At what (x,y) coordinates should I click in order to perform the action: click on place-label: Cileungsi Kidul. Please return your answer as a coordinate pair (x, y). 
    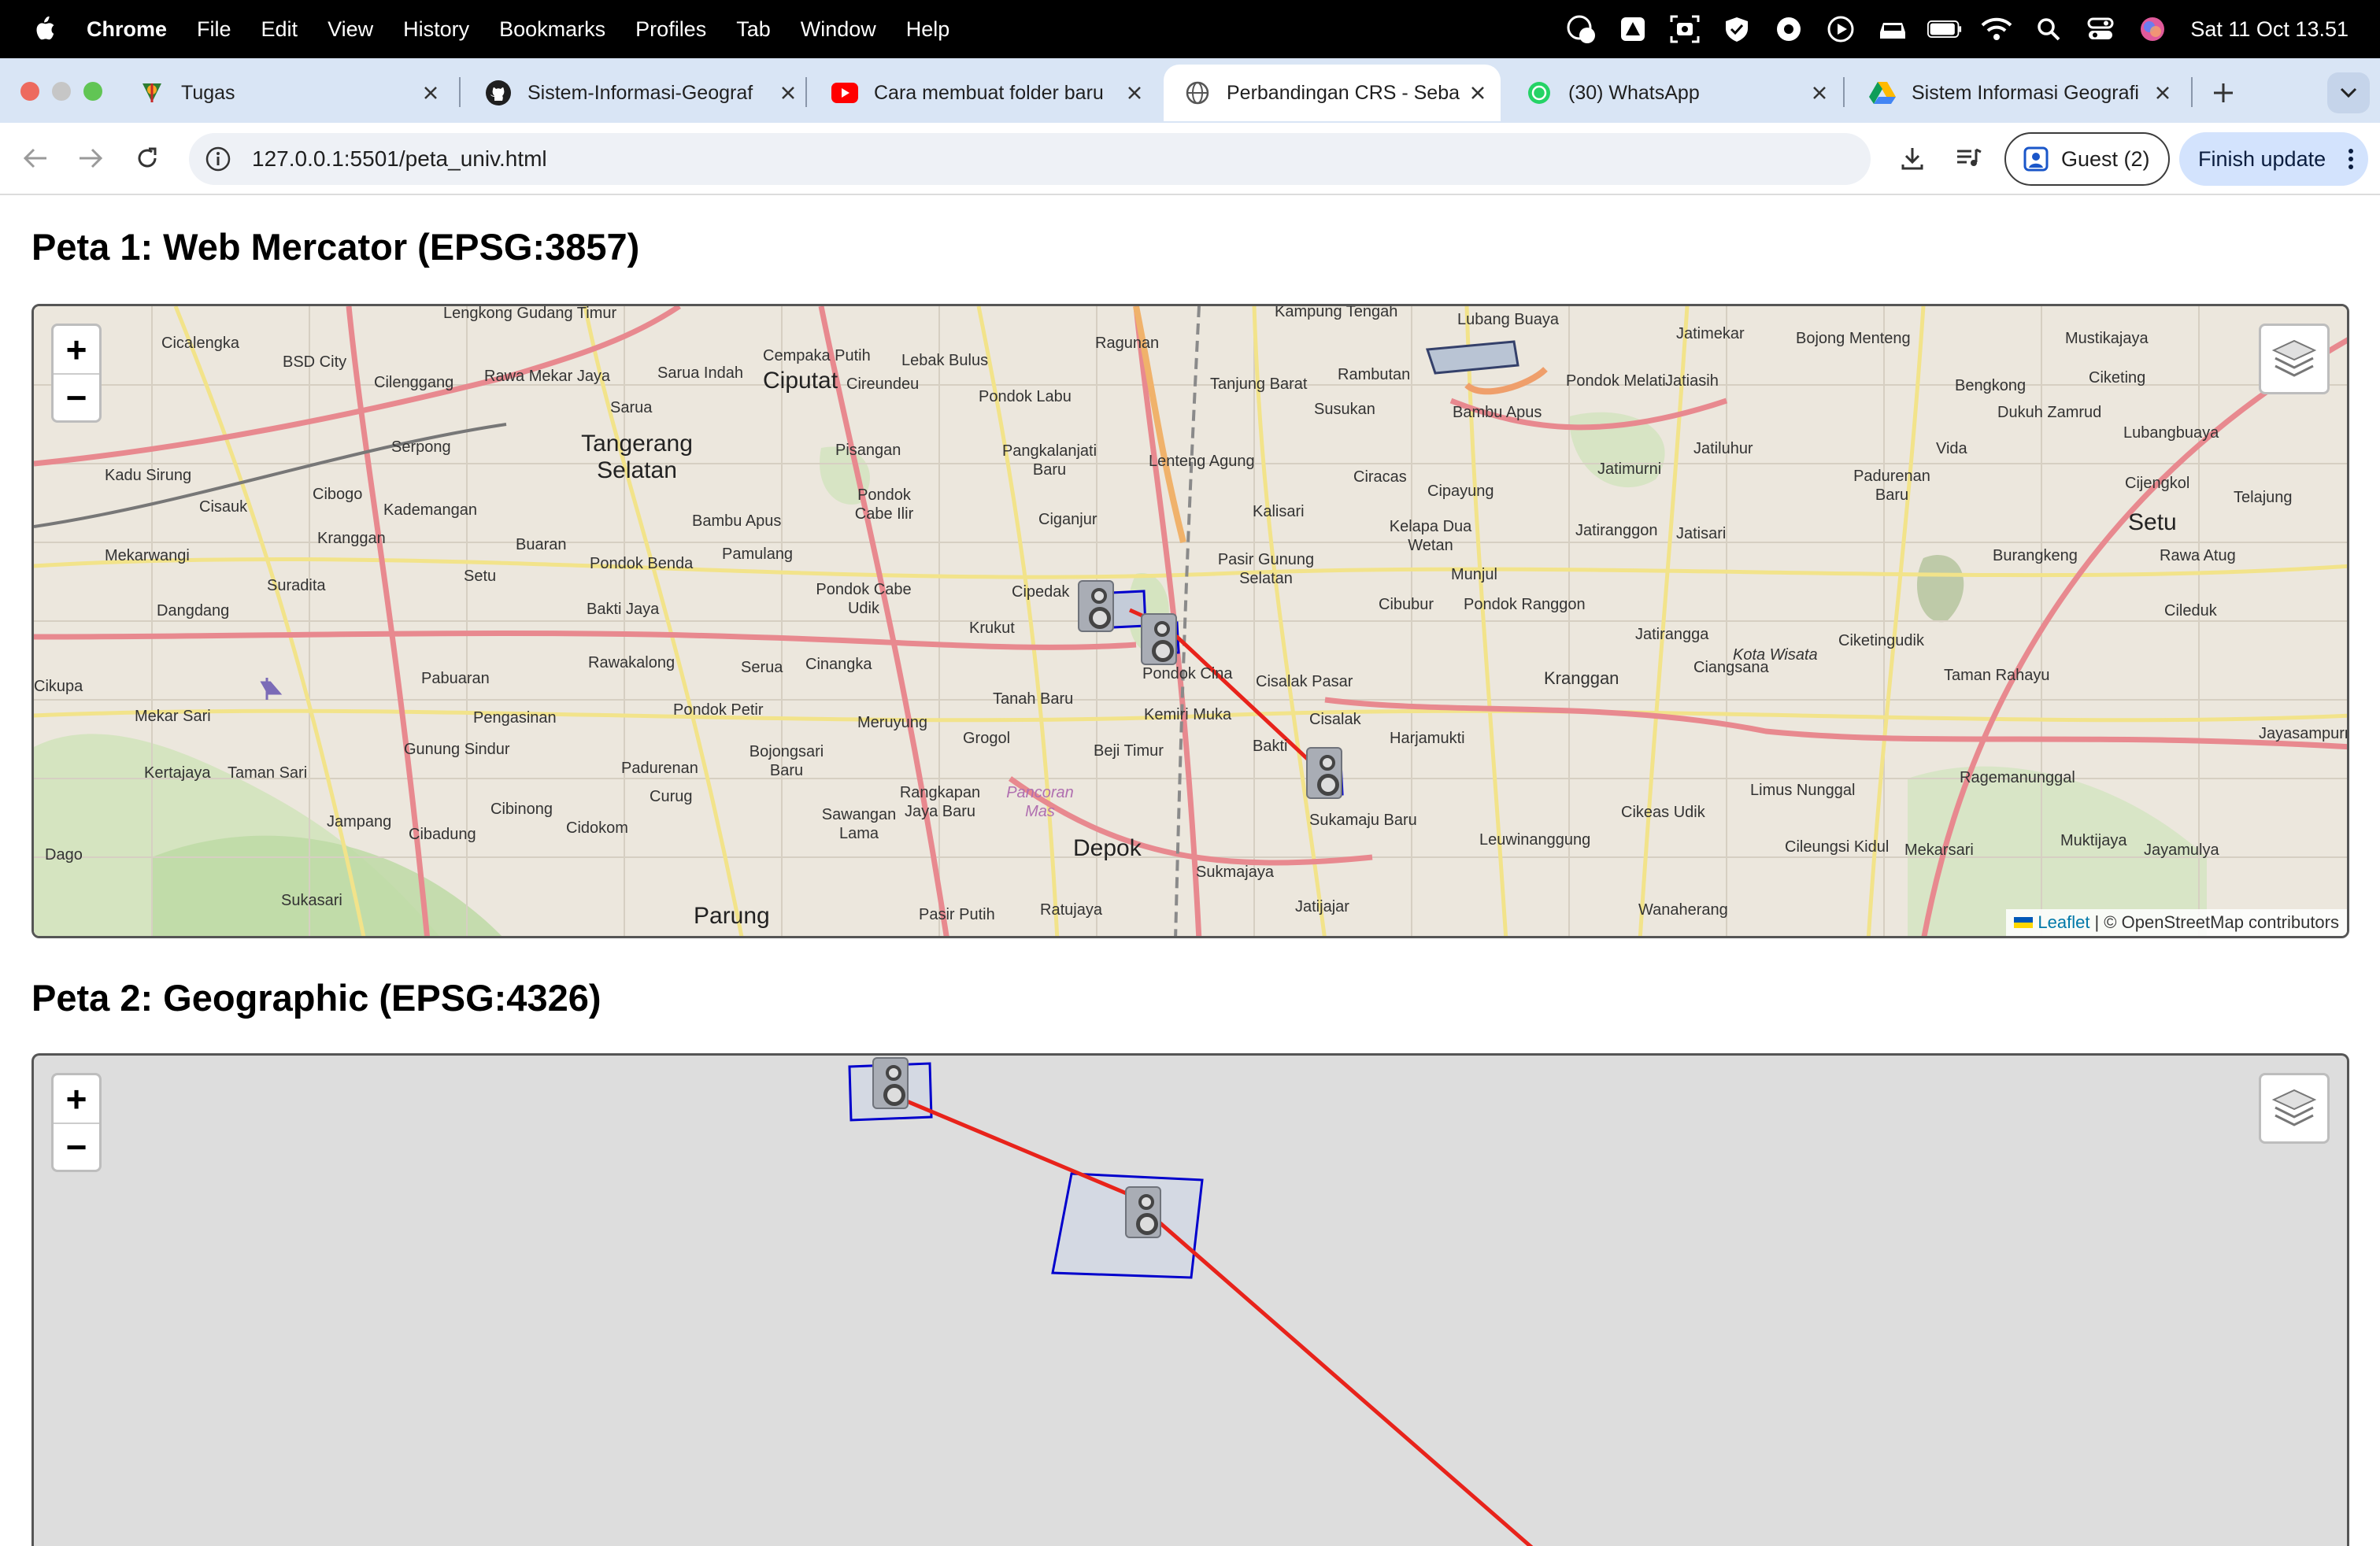
    Looking at the image, I should click on (1837, 847).